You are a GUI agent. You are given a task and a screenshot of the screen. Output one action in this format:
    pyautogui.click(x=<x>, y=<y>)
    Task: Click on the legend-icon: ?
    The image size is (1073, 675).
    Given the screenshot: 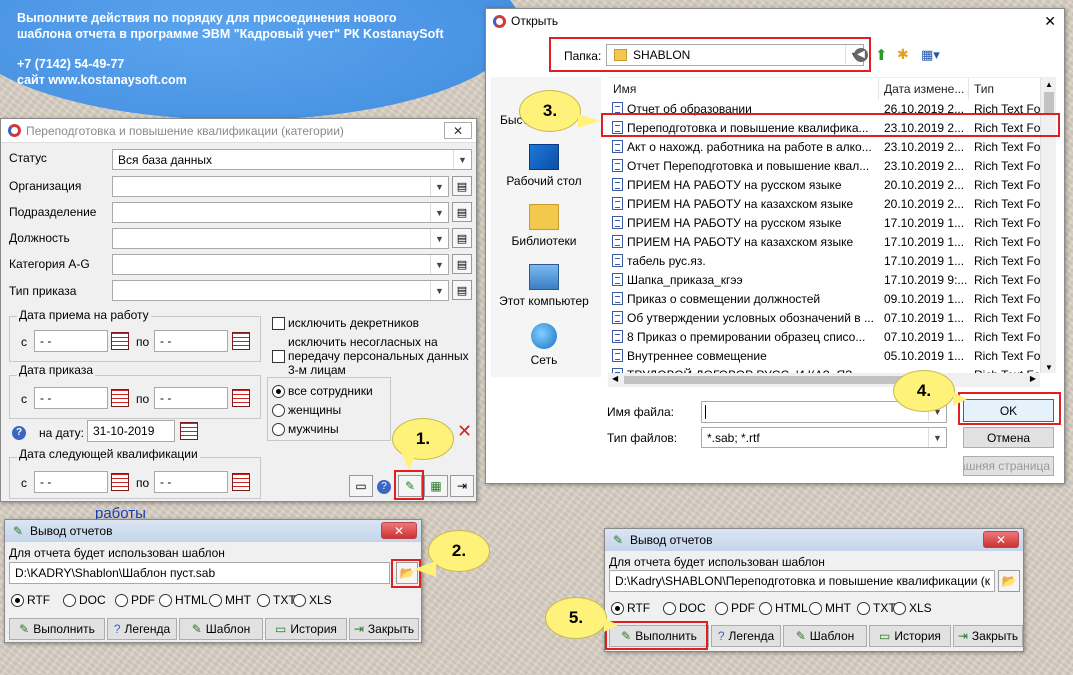 What is the action you would take?
    pyautogui.click(x=384, y=487)
    